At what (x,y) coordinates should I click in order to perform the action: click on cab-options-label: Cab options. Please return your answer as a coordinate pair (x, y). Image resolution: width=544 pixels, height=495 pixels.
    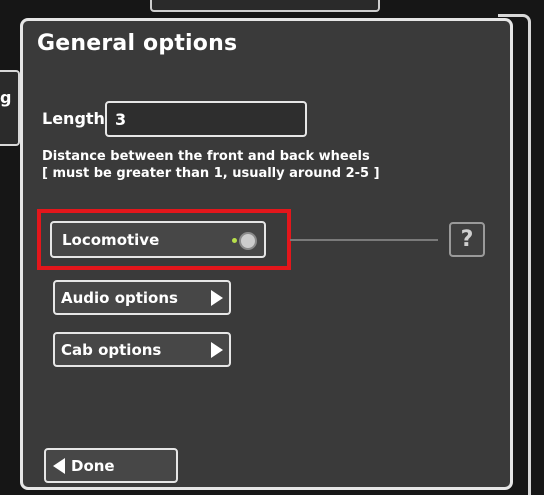
    Looking at the image, I should click on (111, 350).